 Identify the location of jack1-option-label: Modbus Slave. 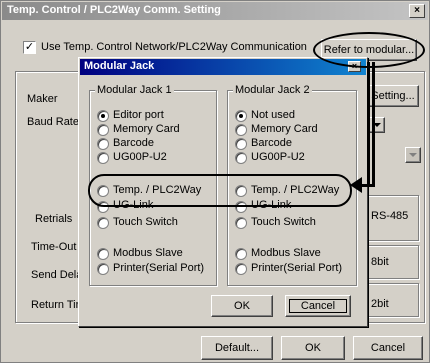
(148, 253).